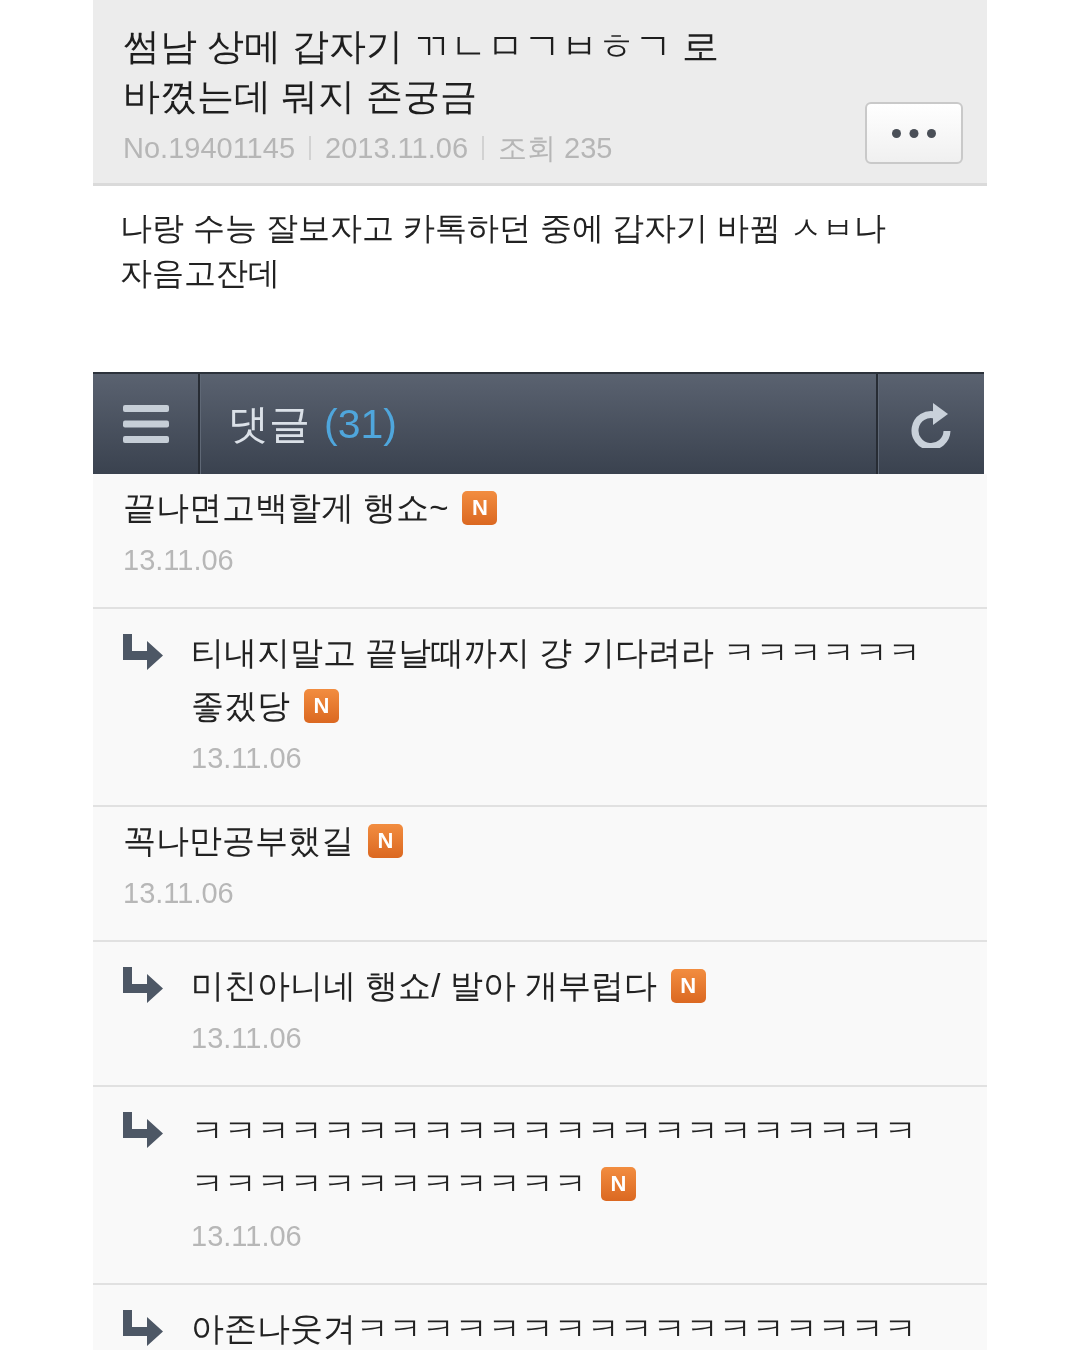 The height and width of the screenshot is (1350, 1080). I want to click on comment-text: 아존나웃겨ㅋㅋㅋㅋㅋㅋㅋㅋㅋㅋㅋㅋㅋㅋㅋㅋㅋ, so click(554, 1328).